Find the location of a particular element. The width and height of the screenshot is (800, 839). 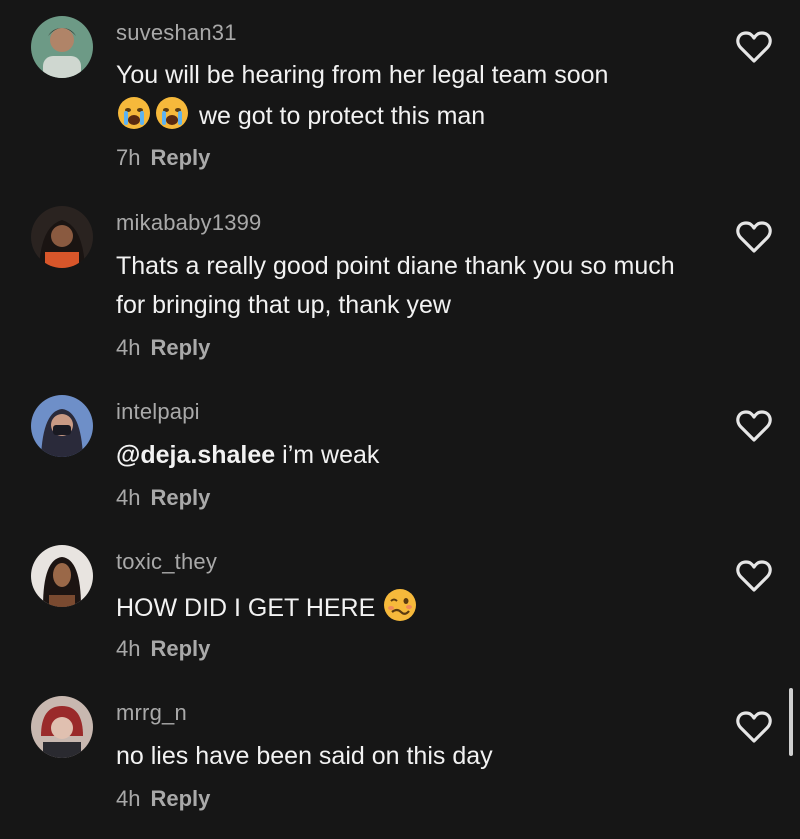

comment-meta: 7h Reply is located at coordinates (163, 158).